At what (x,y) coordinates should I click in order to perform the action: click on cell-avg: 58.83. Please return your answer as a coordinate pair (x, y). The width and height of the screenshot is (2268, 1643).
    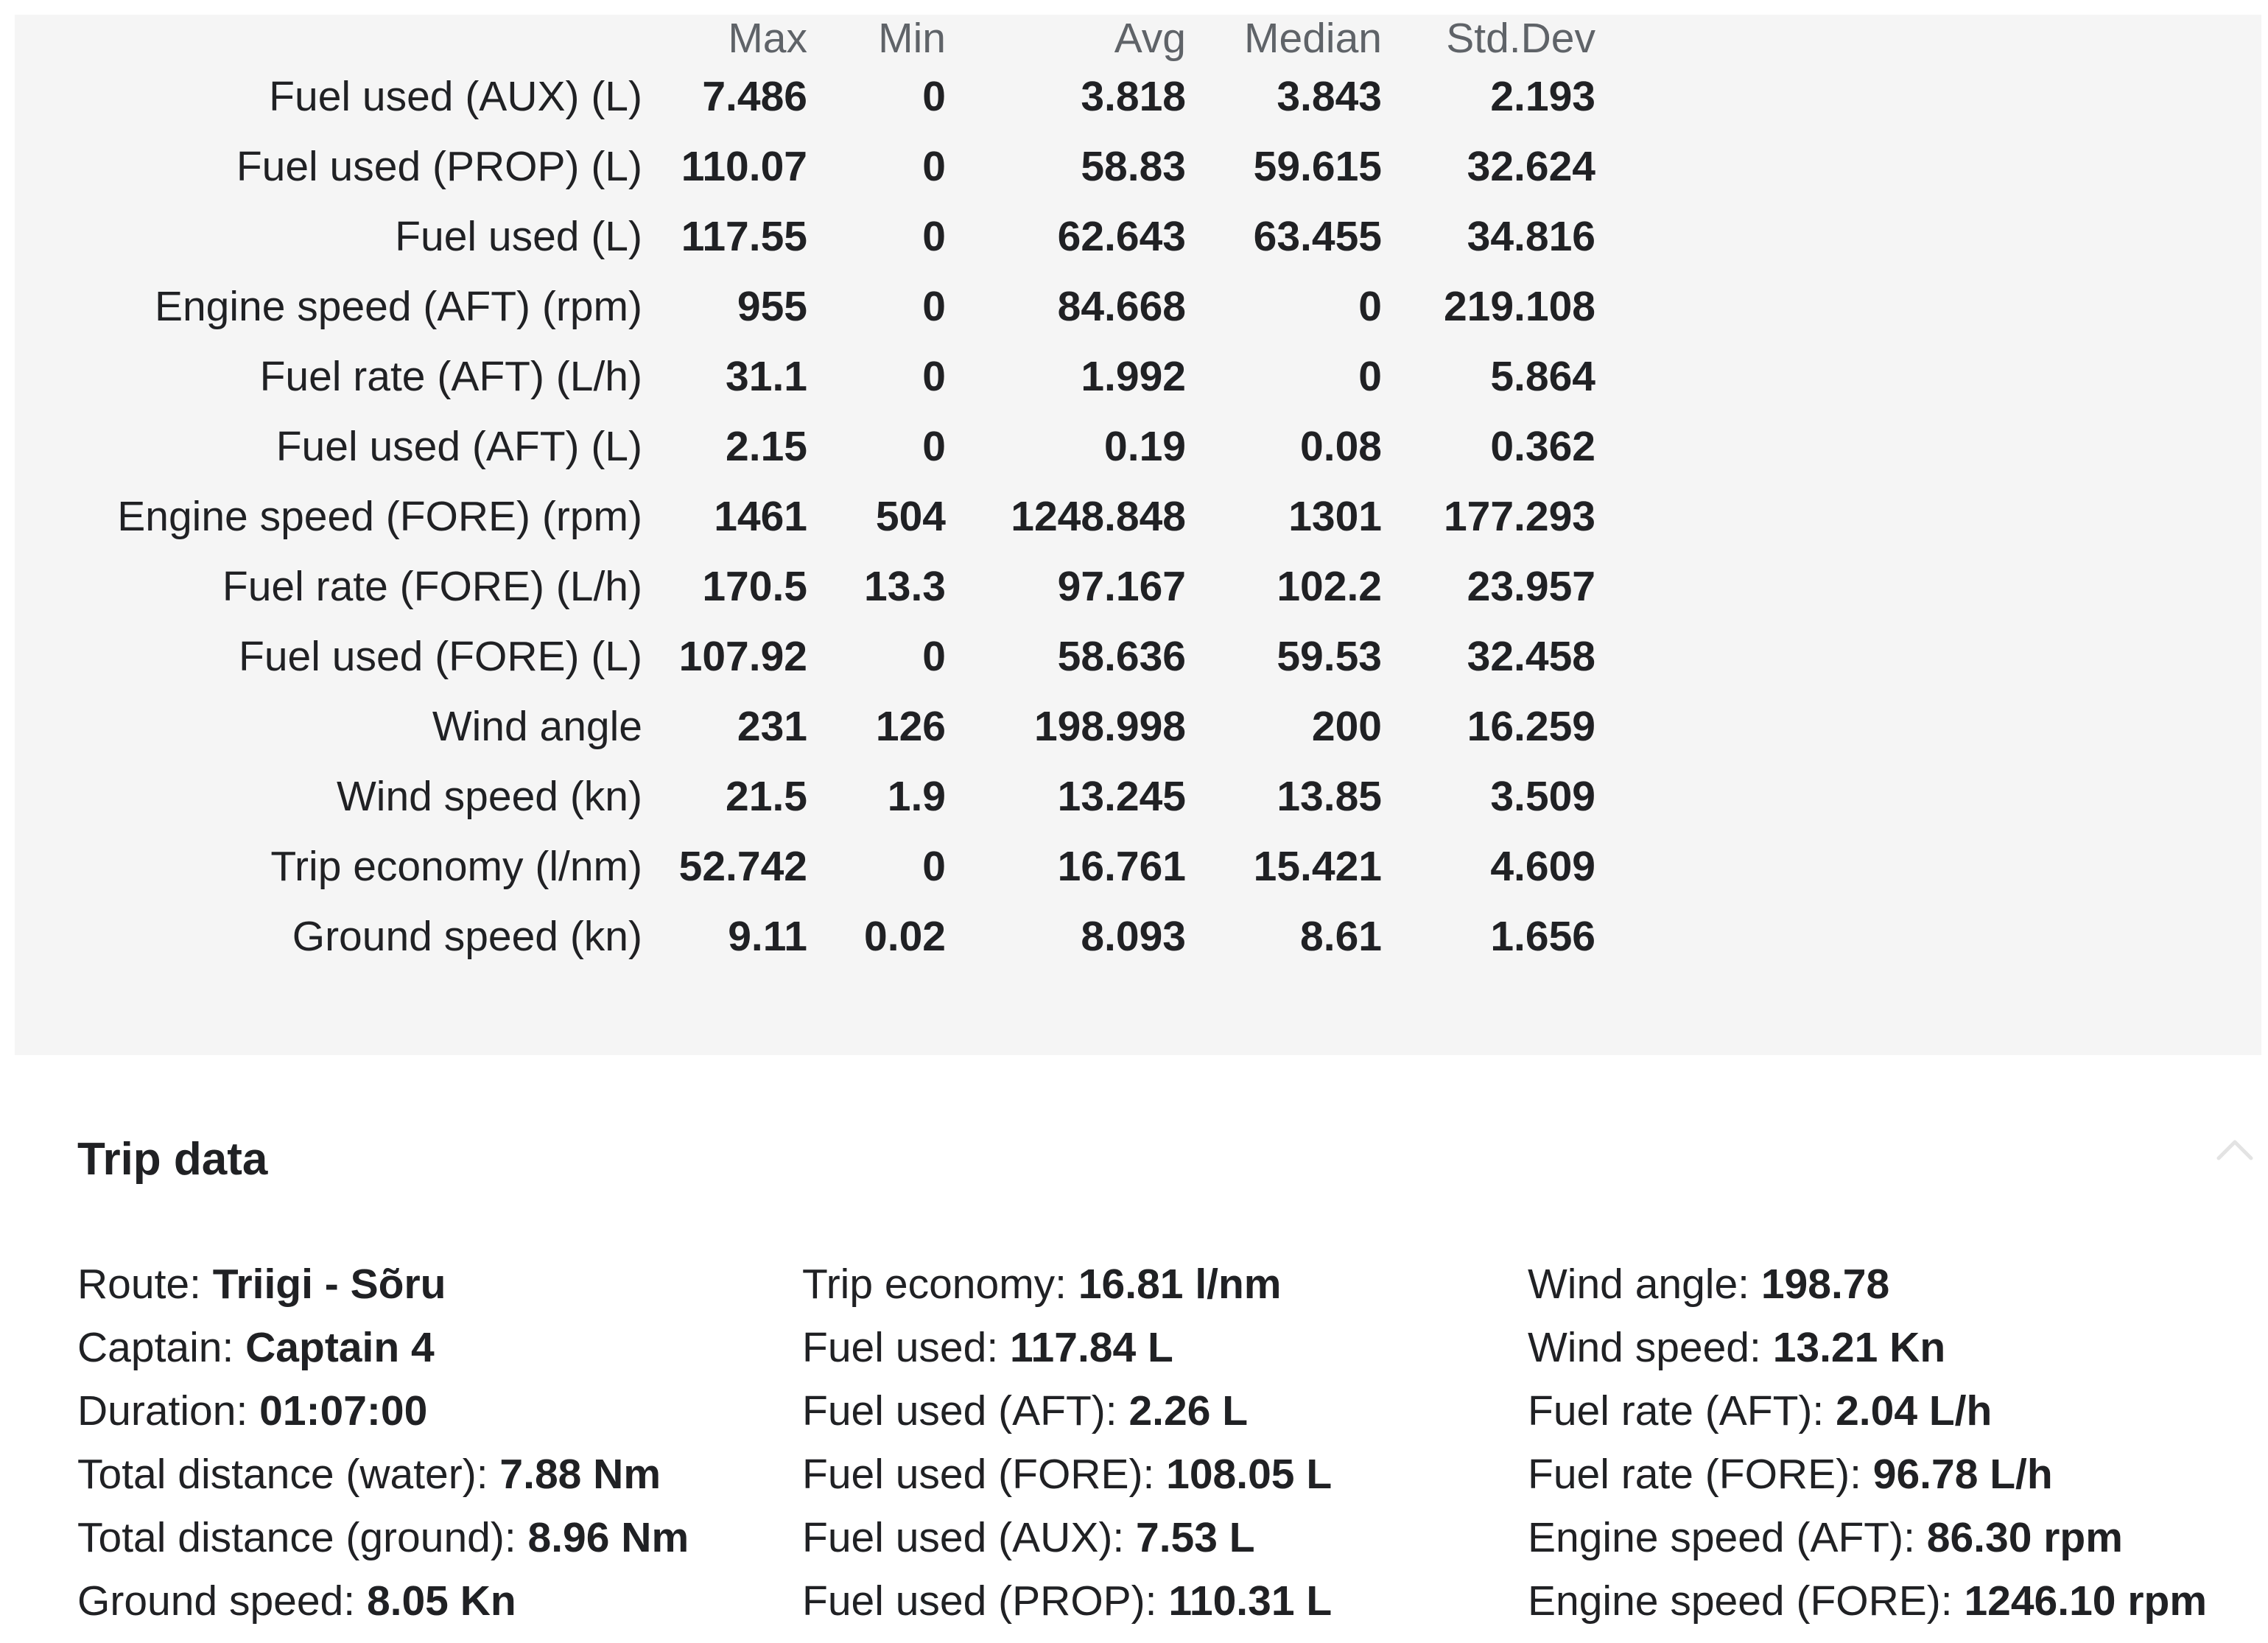
    Looking at the image, I should click on (1133, 167).